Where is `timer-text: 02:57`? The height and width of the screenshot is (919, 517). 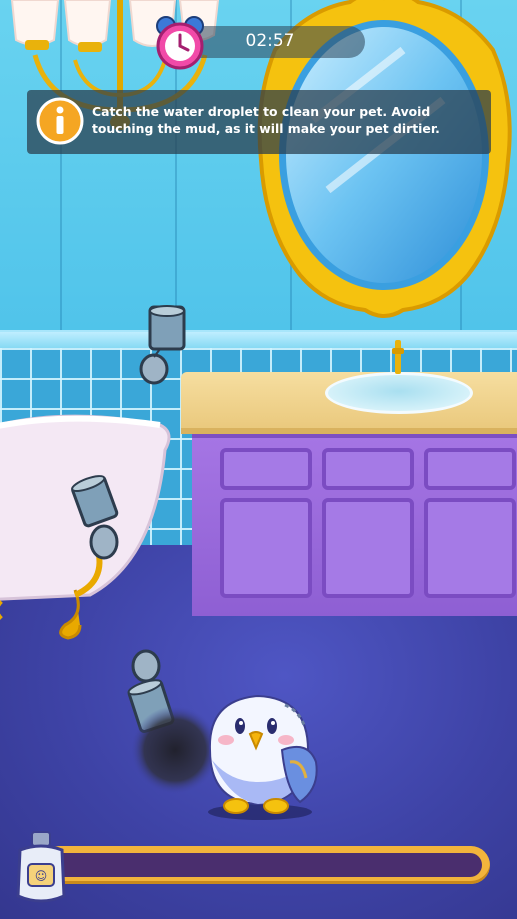 timer-text: 02:57 is located at coordinates (270, 41).